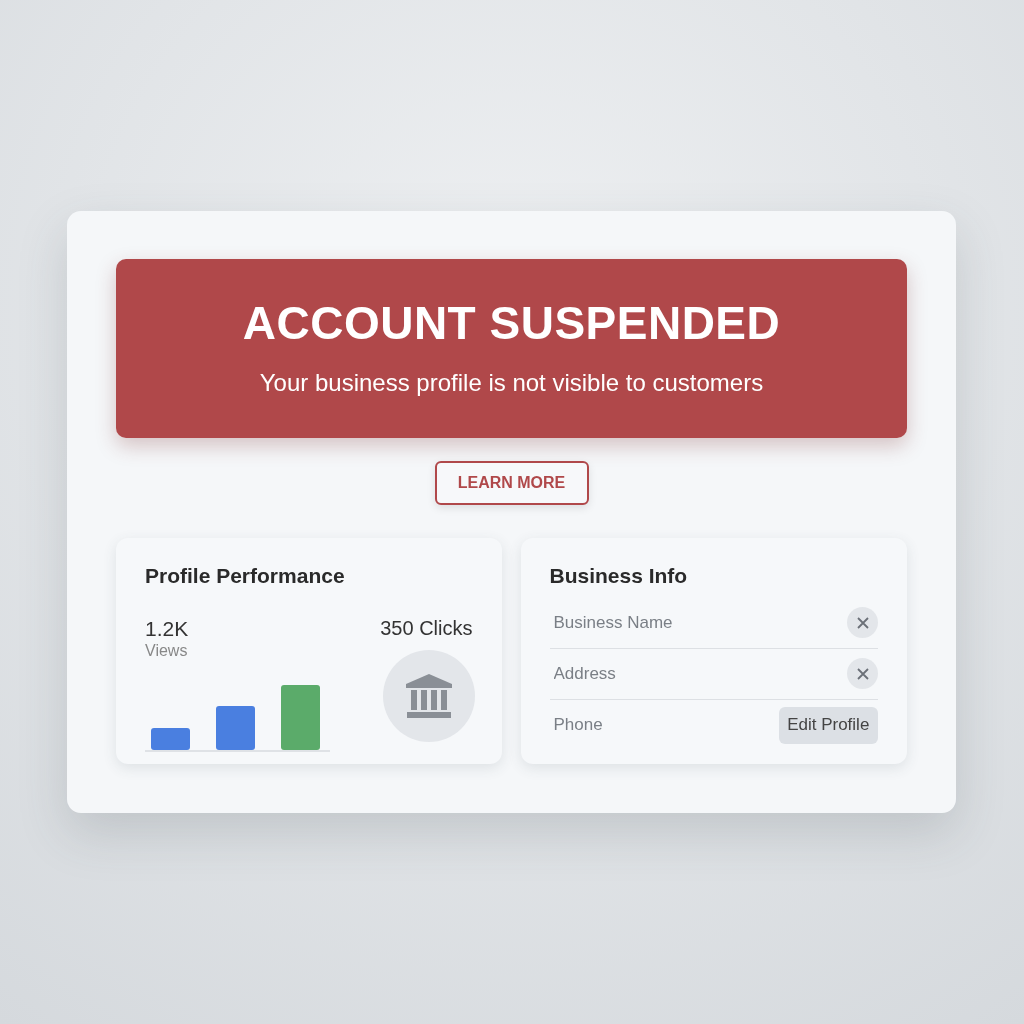 This screenshot has width=1024, height=1024. I want to click on alert-message: Your business profile is not visible to customers, so click(511, 383).